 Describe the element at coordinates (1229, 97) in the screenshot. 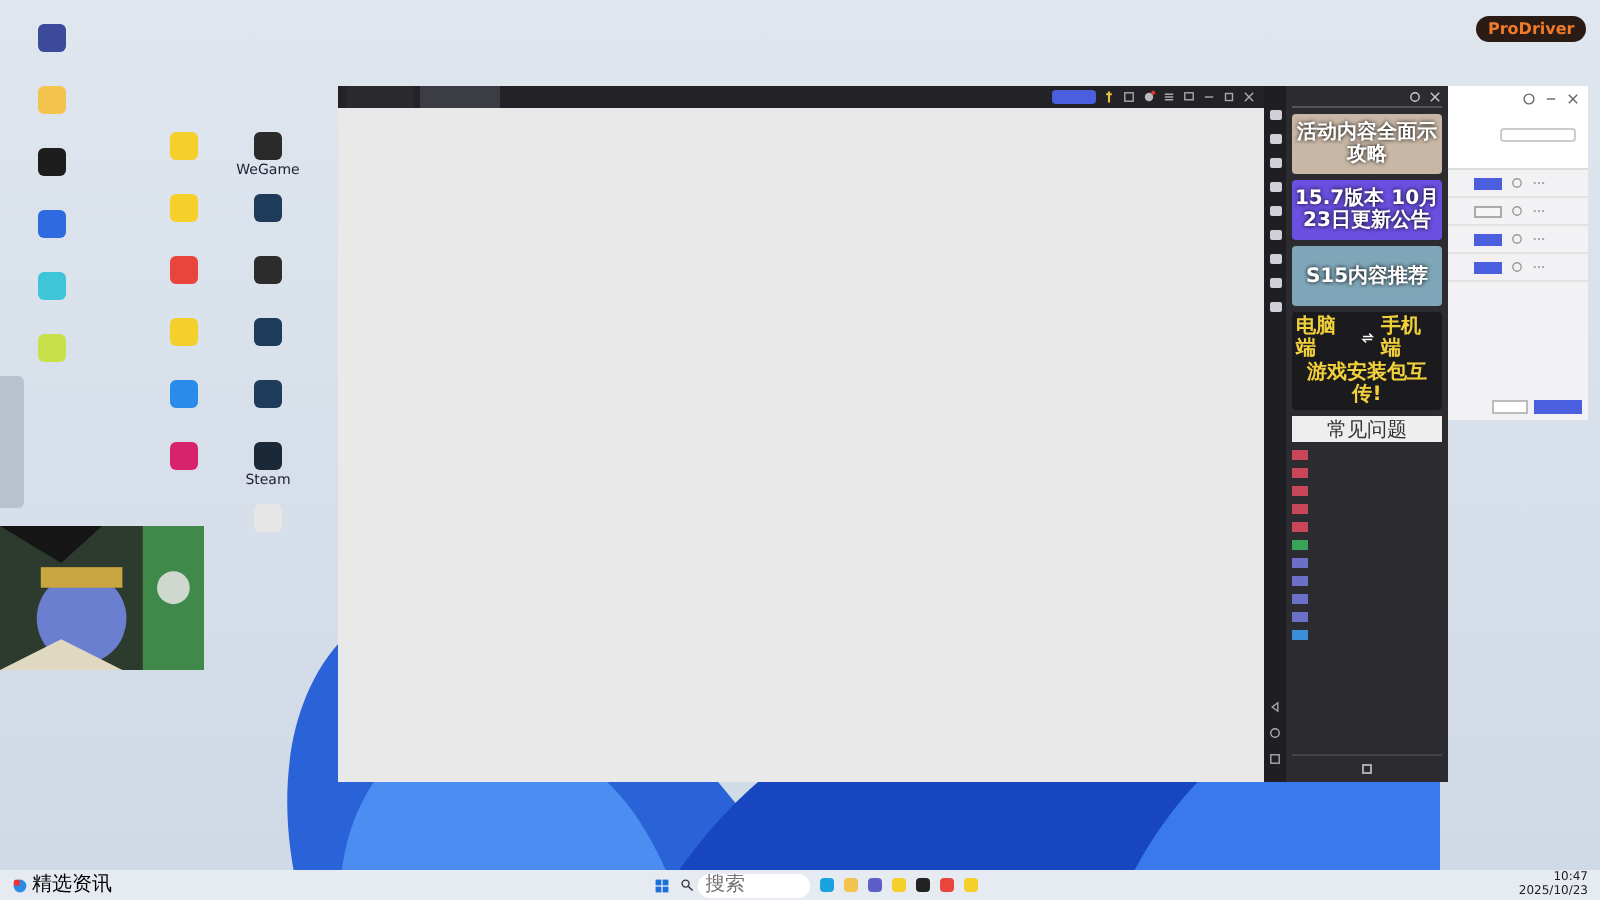

I see `maximize-icon` at that location.